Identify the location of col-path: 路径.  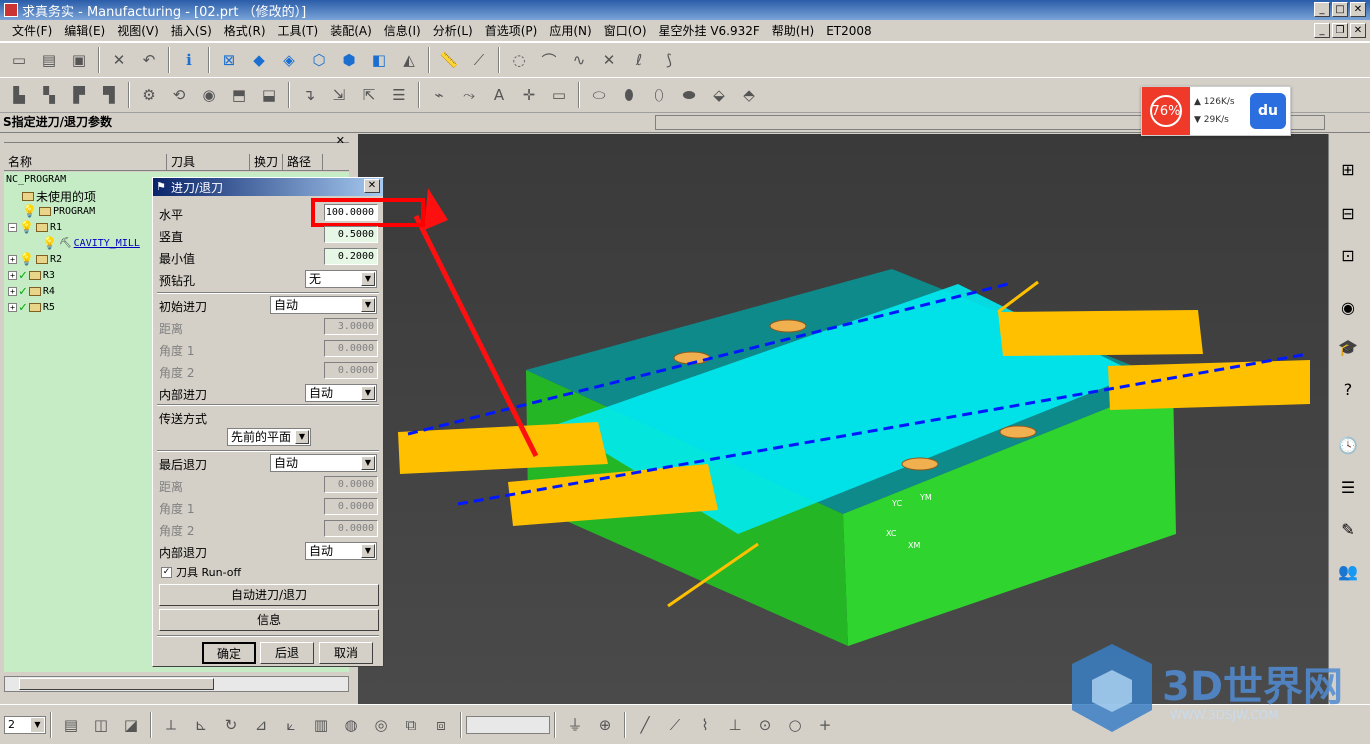
(303, 162).